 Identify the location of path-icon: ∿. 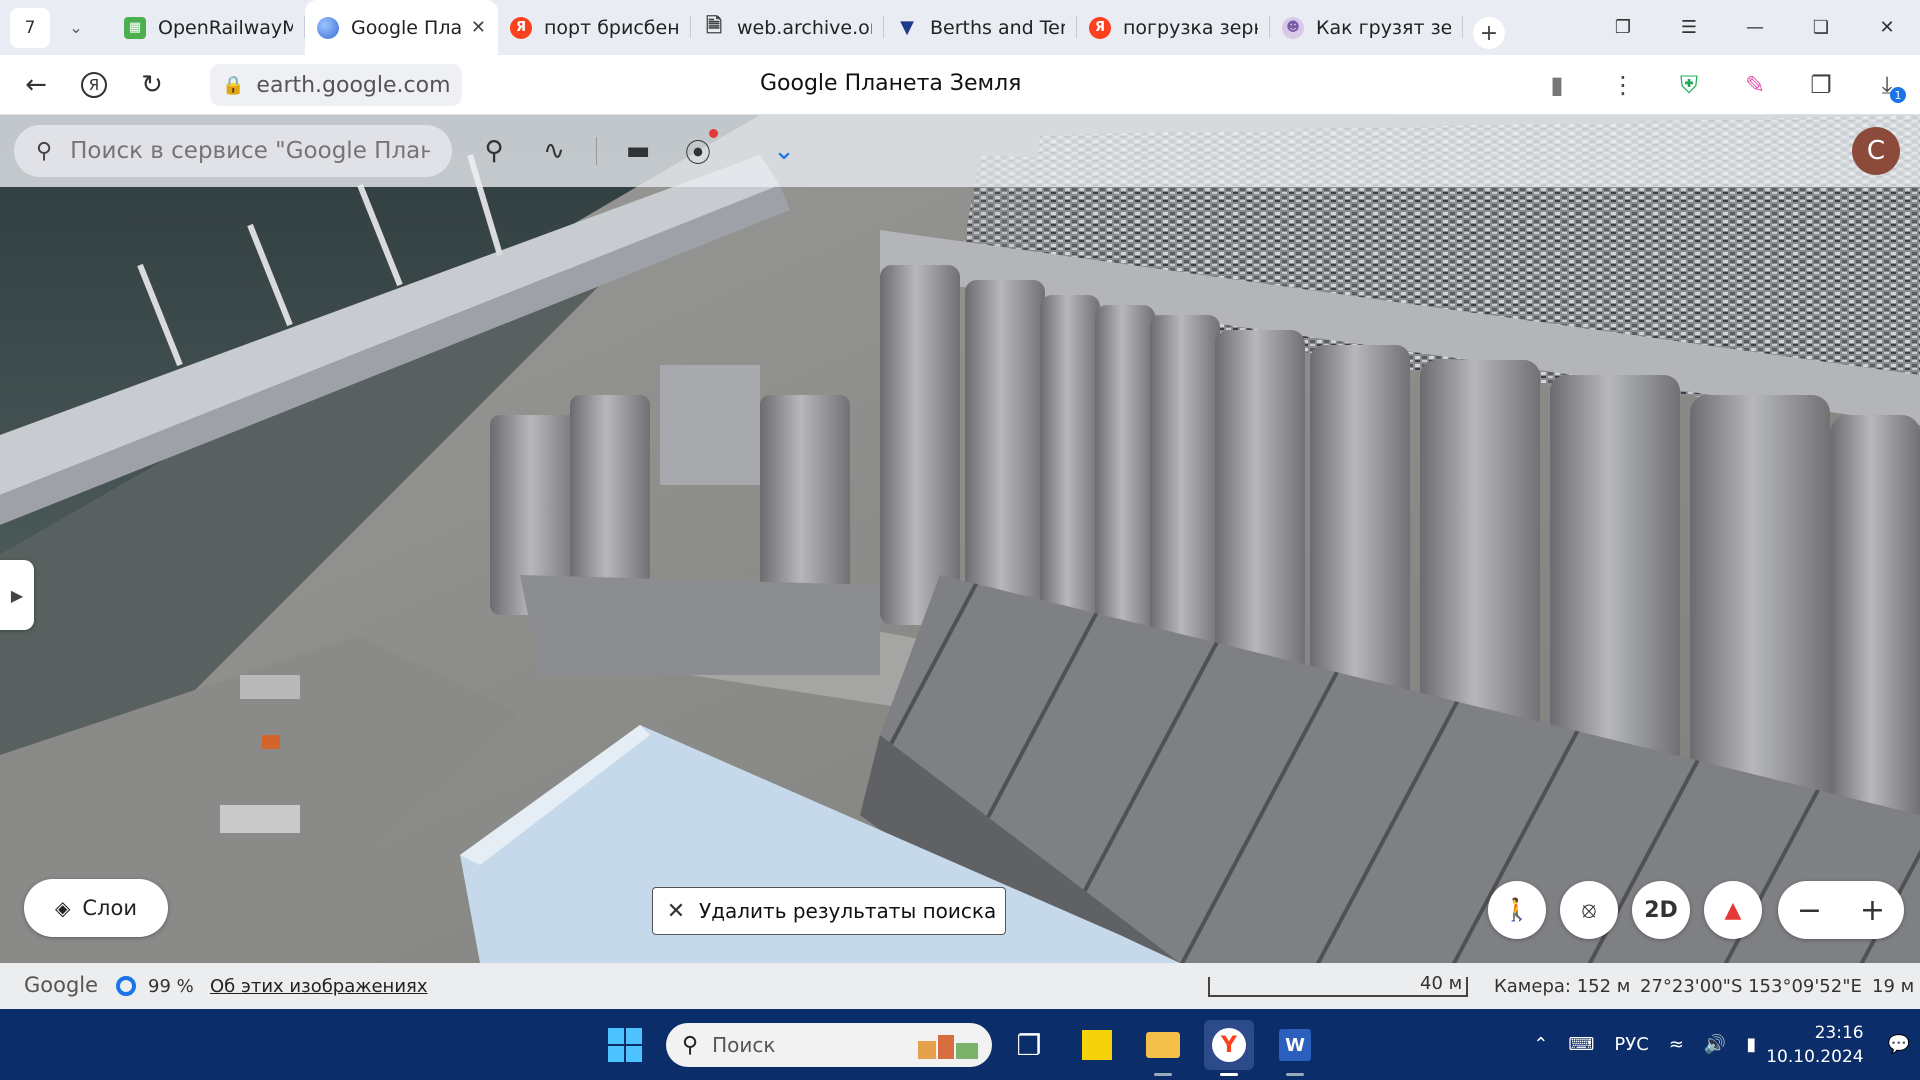
(554, 151).